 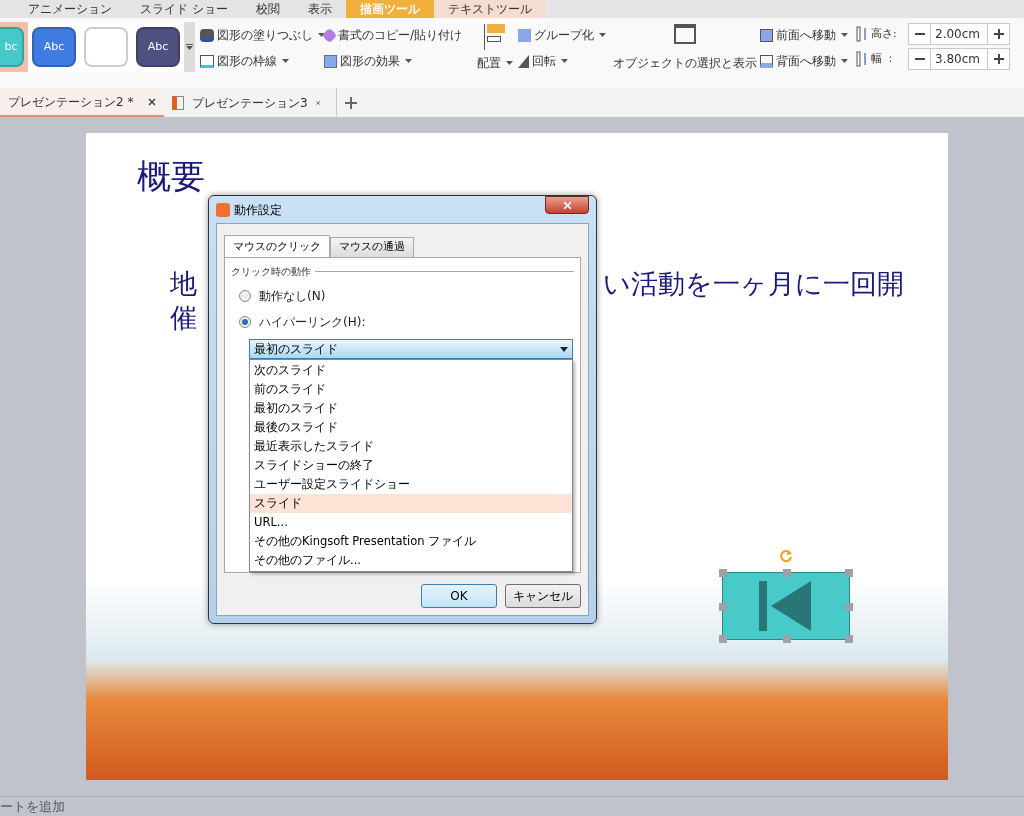 What do you see at coordinates (489, 9) in the screenshot?
I see `ribbon-tab: テキストツール` at bounding box center [489, 9].